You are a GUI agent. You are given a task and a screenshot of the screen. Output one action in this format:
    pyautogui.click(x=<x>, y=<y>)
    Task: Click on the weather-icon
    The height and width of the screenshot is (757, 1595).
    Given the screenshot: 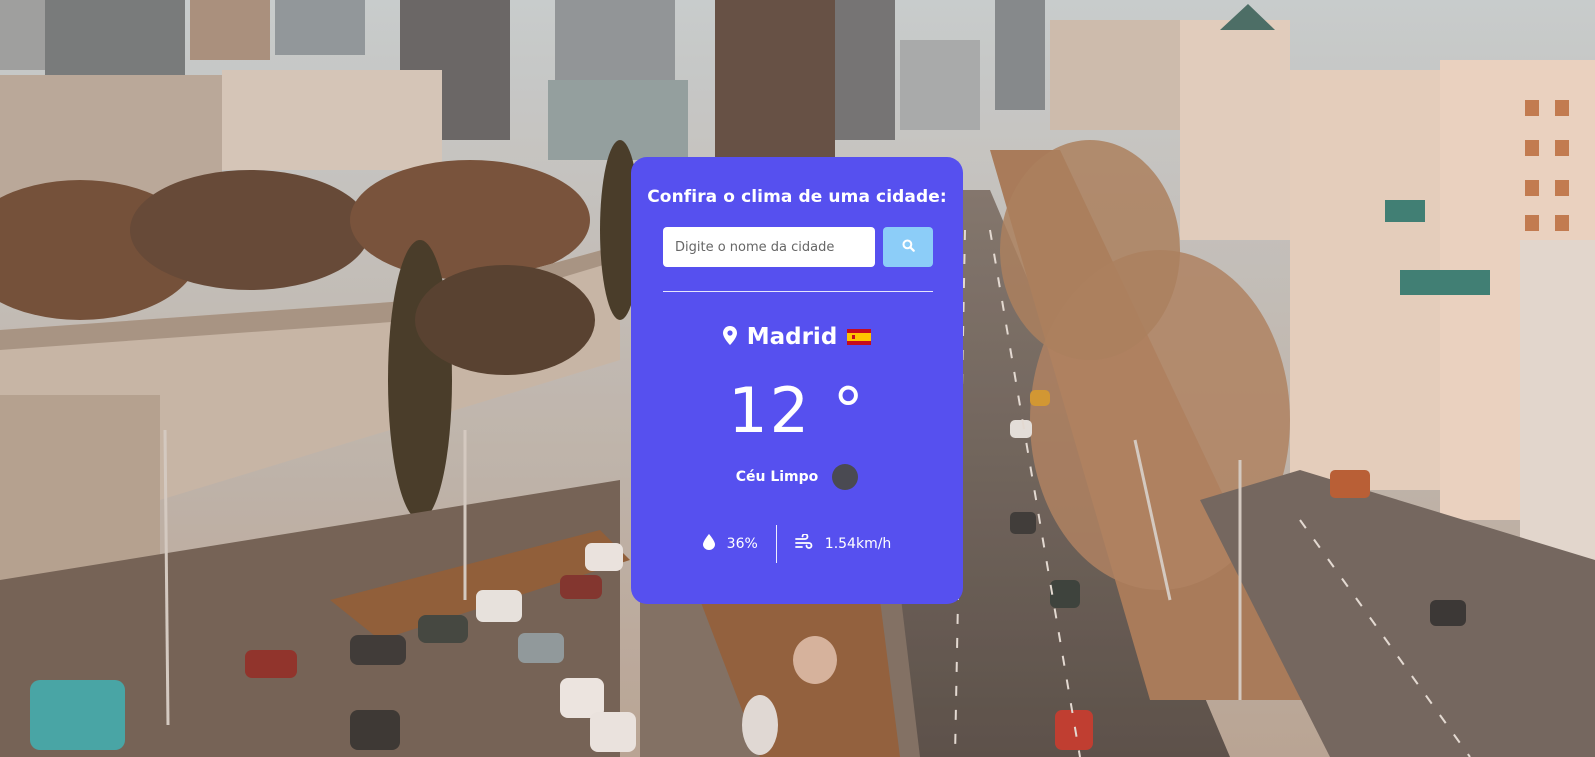 What is the action you would take?
    pyautogui.click(x=845, y=477)
    